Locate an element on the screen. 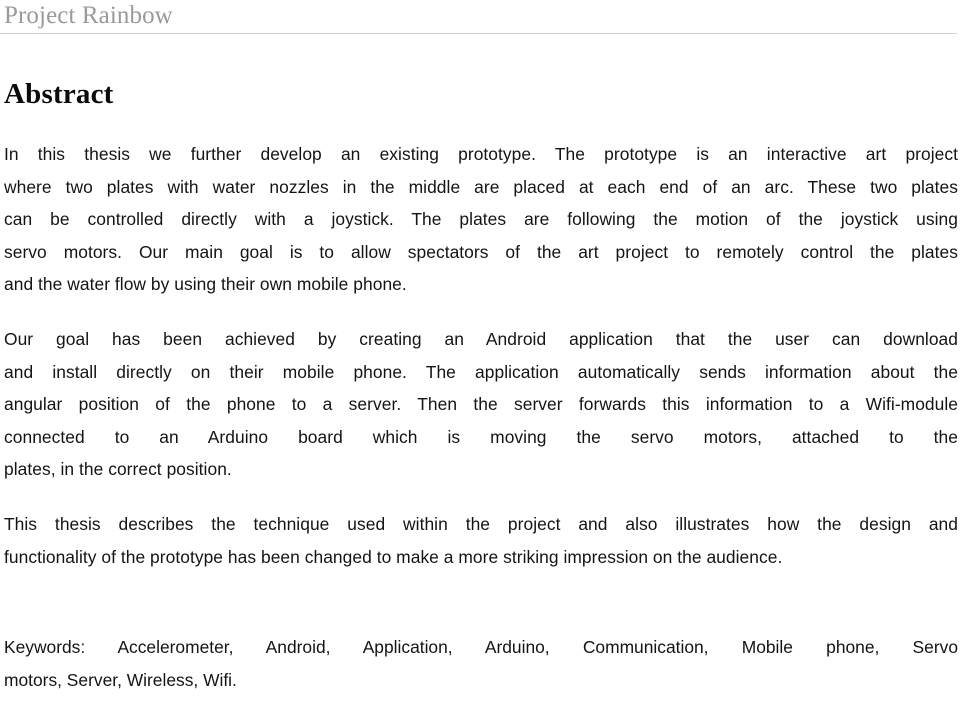 The image size is (960, 702). keywords-line: motors, Server, Wireless, Wifi. is located at coordinates (120, 679).